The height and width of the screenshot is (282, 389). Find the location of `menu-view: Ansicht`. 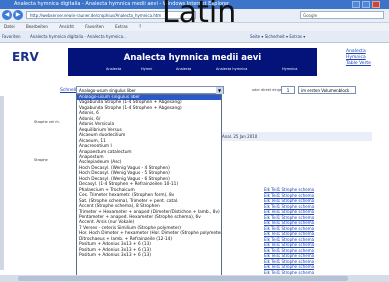

menu-view: Ansicht is located at coordinates (66, 26).